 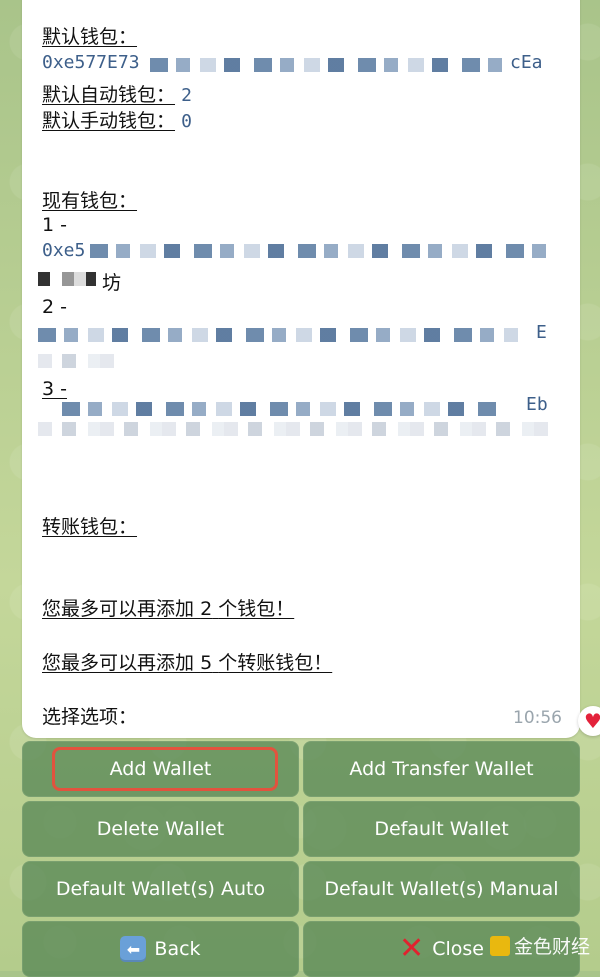 I want to click on message-time: 10:56, so click(x=537, y=718).